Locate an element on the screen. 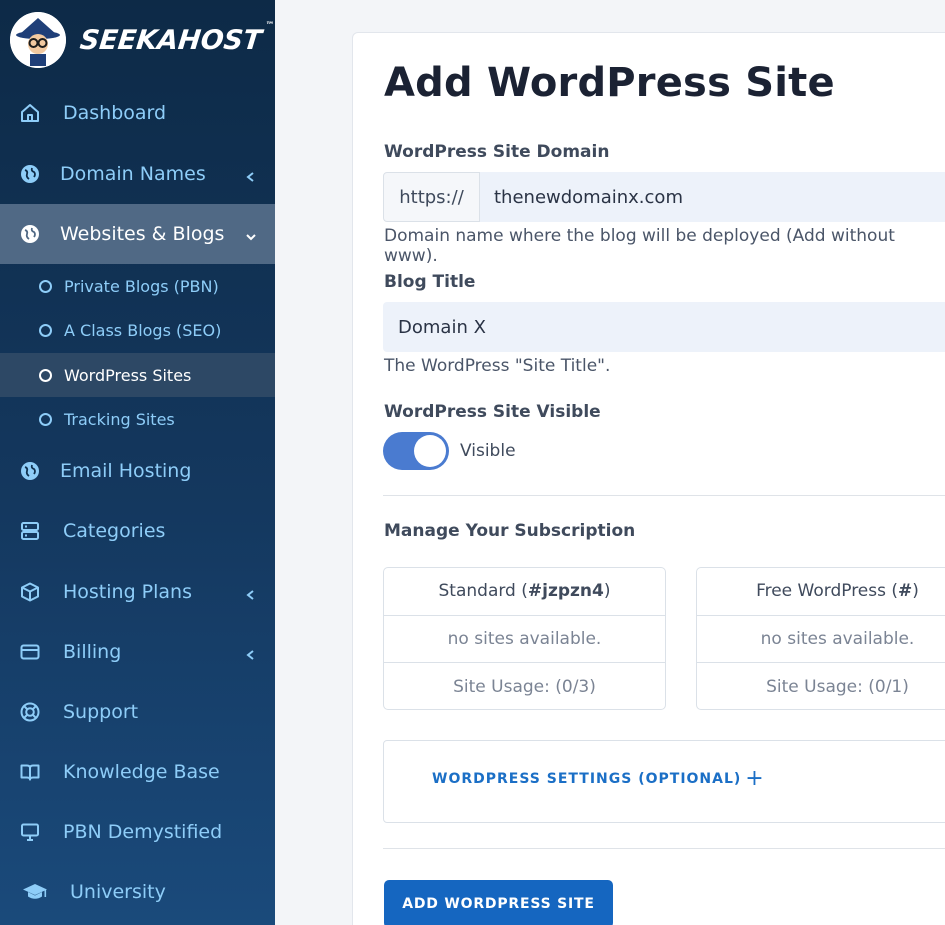 This screenshot has height=925, width=945. sidebar-item-email-hosting: Email Hosting is located at coordinates (137, 471).